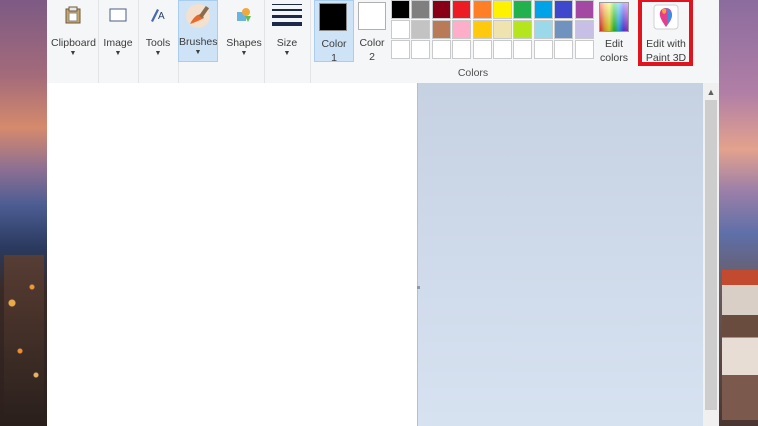 The image size is (758, 426). I want to click on size-button: Size ▼, so click(287, 28).